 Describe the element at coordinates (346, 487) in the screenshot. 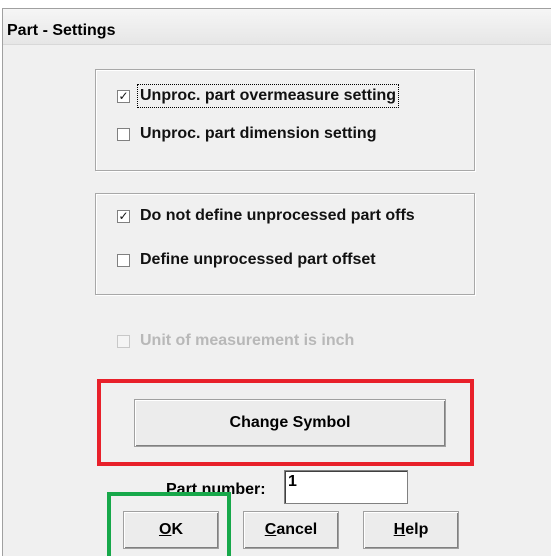

I see `part-number-input: 1` at that location.